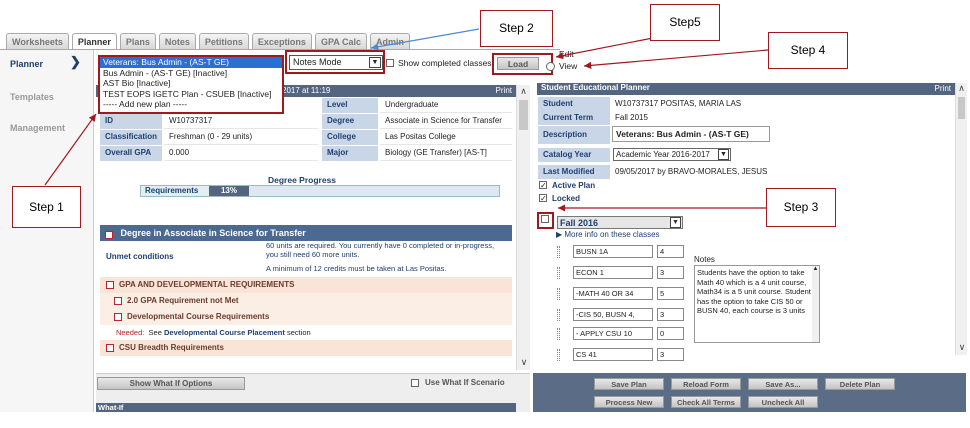 The height and width of the screenshot is (428, 970). What do you see at coordinates (70, 149) in the screenshot?
I see `step1-arrow` at bounding box center [70, 149].